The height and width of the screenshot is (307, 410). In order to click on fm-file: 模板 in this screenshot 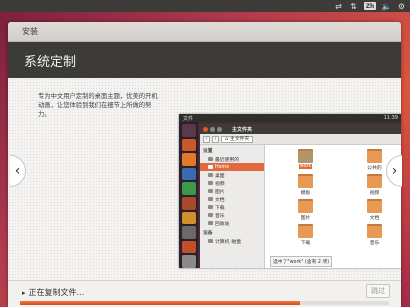, I will do `click(305, 185)`.